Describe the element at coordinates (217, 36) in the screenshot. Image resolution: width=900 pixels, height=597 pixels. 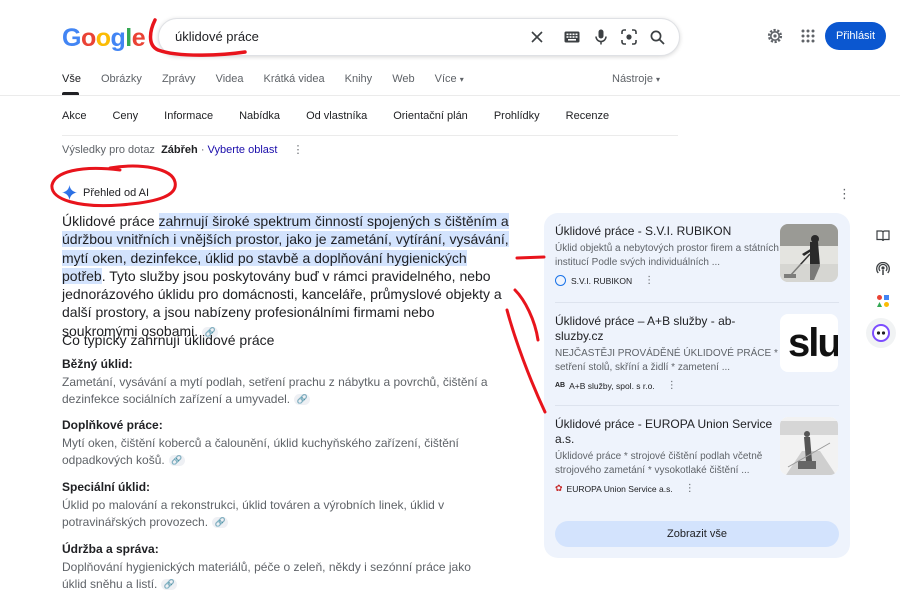
I see `search-input: úklidové práce` at that location.